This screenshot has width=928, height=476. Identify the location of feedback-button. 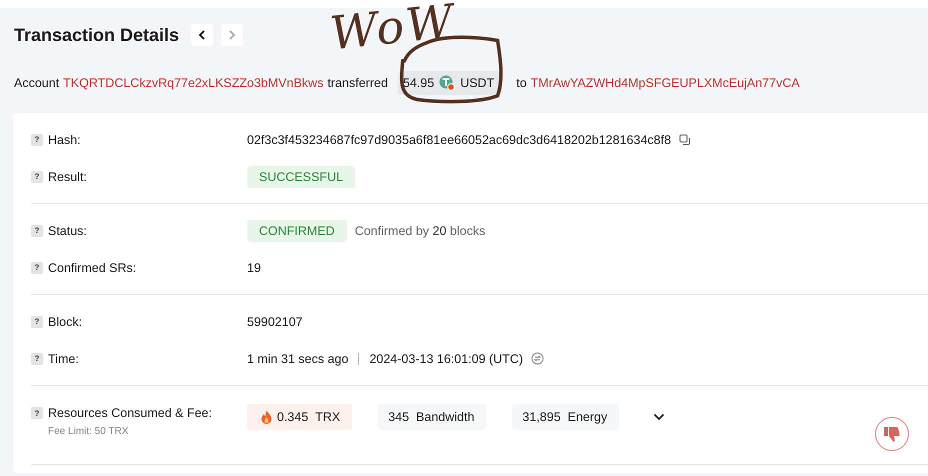
(892, 434).